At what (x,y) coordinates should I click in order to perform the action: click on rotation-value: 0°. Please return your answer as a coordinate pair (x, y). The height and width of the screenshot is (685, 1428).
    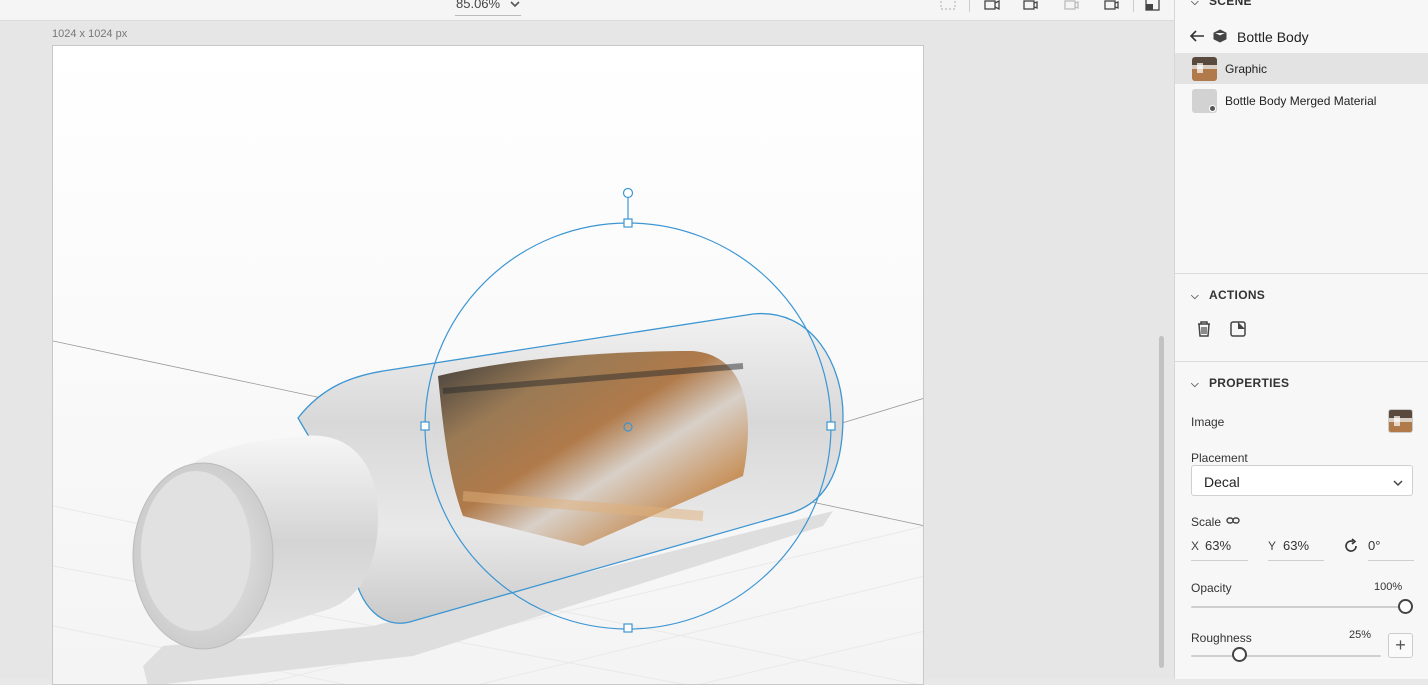
    Looking at the image, I should click on (1374, 545).